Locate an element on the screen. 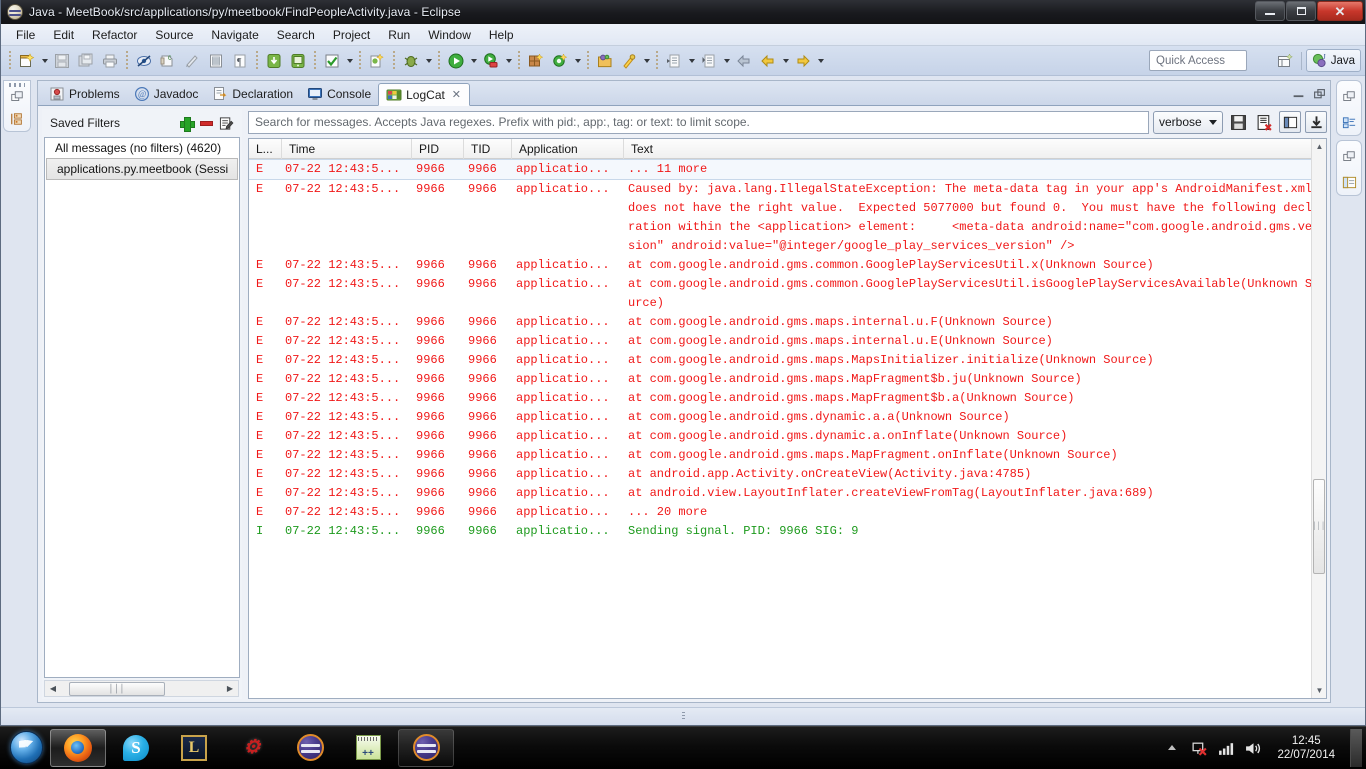 Image resolution: width=1366 pixels, height=769 pixels. scroll-lock-icon is located at coordinates (1316, 122).